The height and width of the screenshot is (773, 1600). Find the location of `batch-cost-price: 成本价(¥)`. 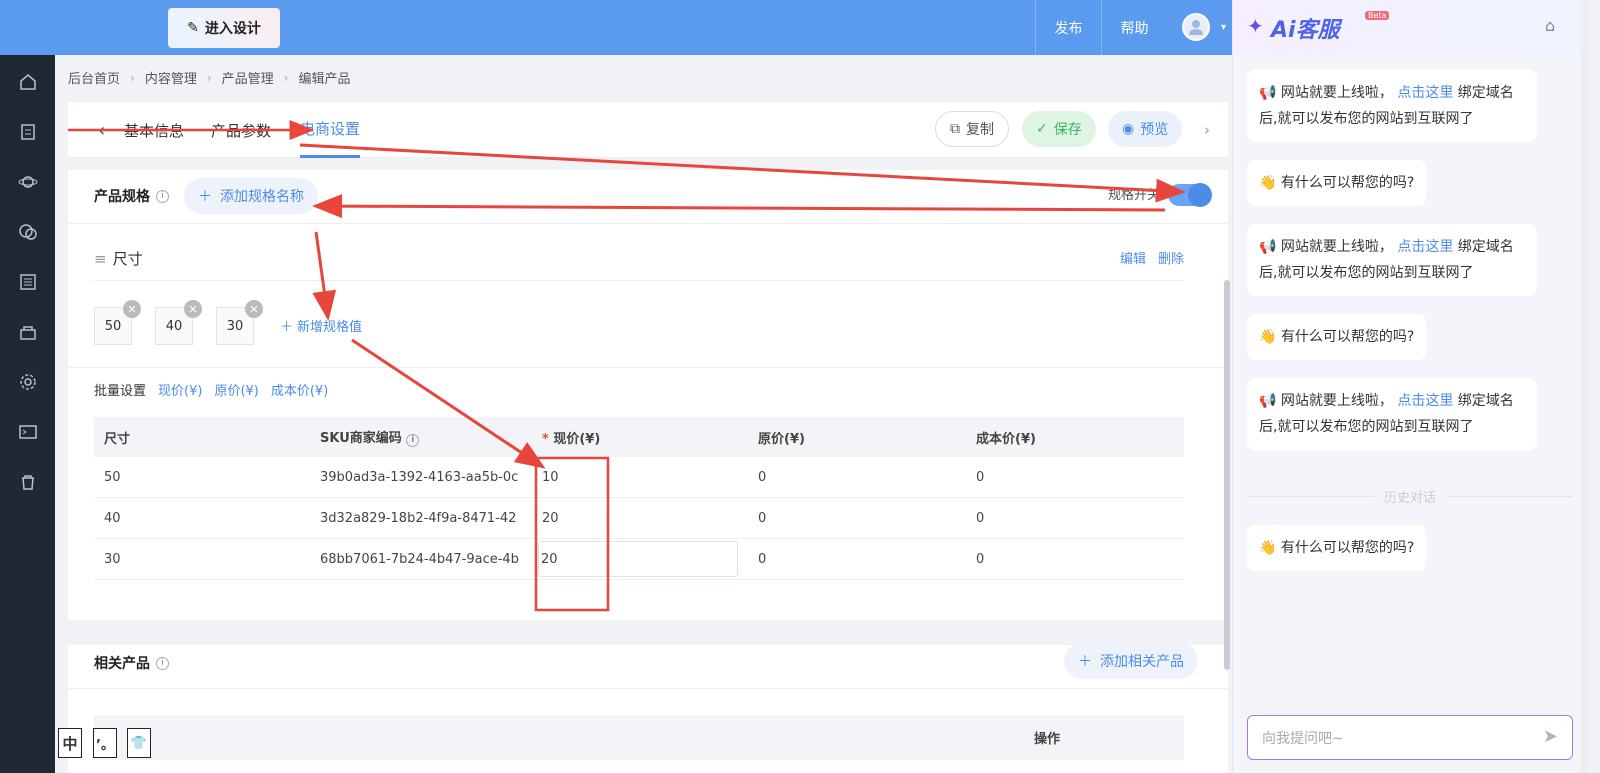

batch-cost-price: 成本价(¥) is located at coordinates (299, 389).